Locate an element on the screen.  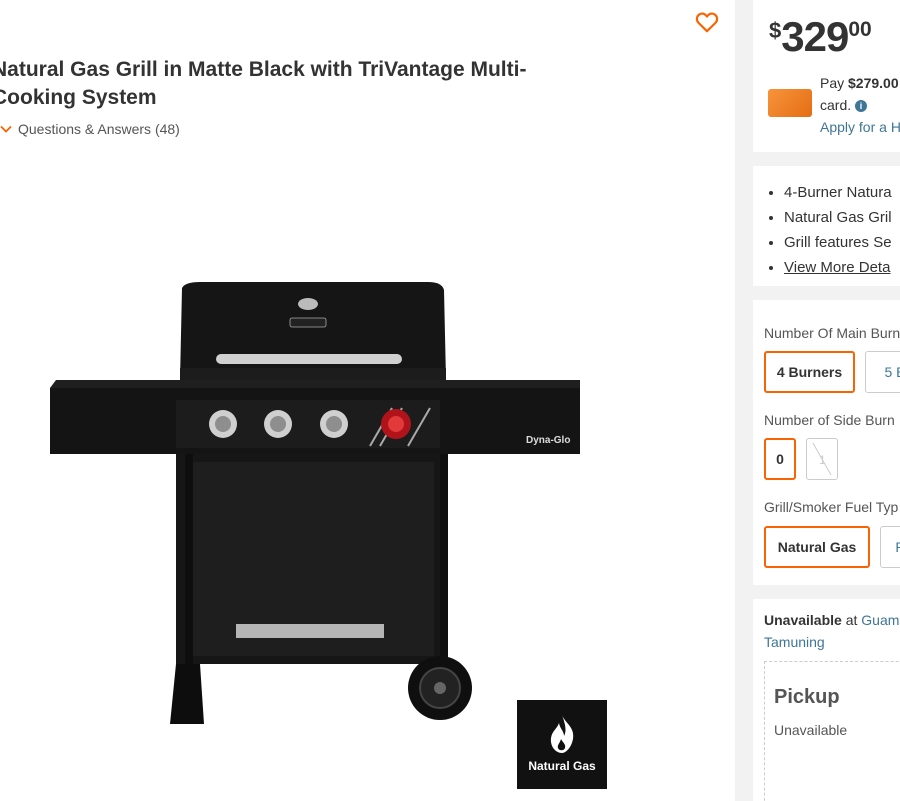
option-0-side-burners: 0 is located at coordinates (780, 459).